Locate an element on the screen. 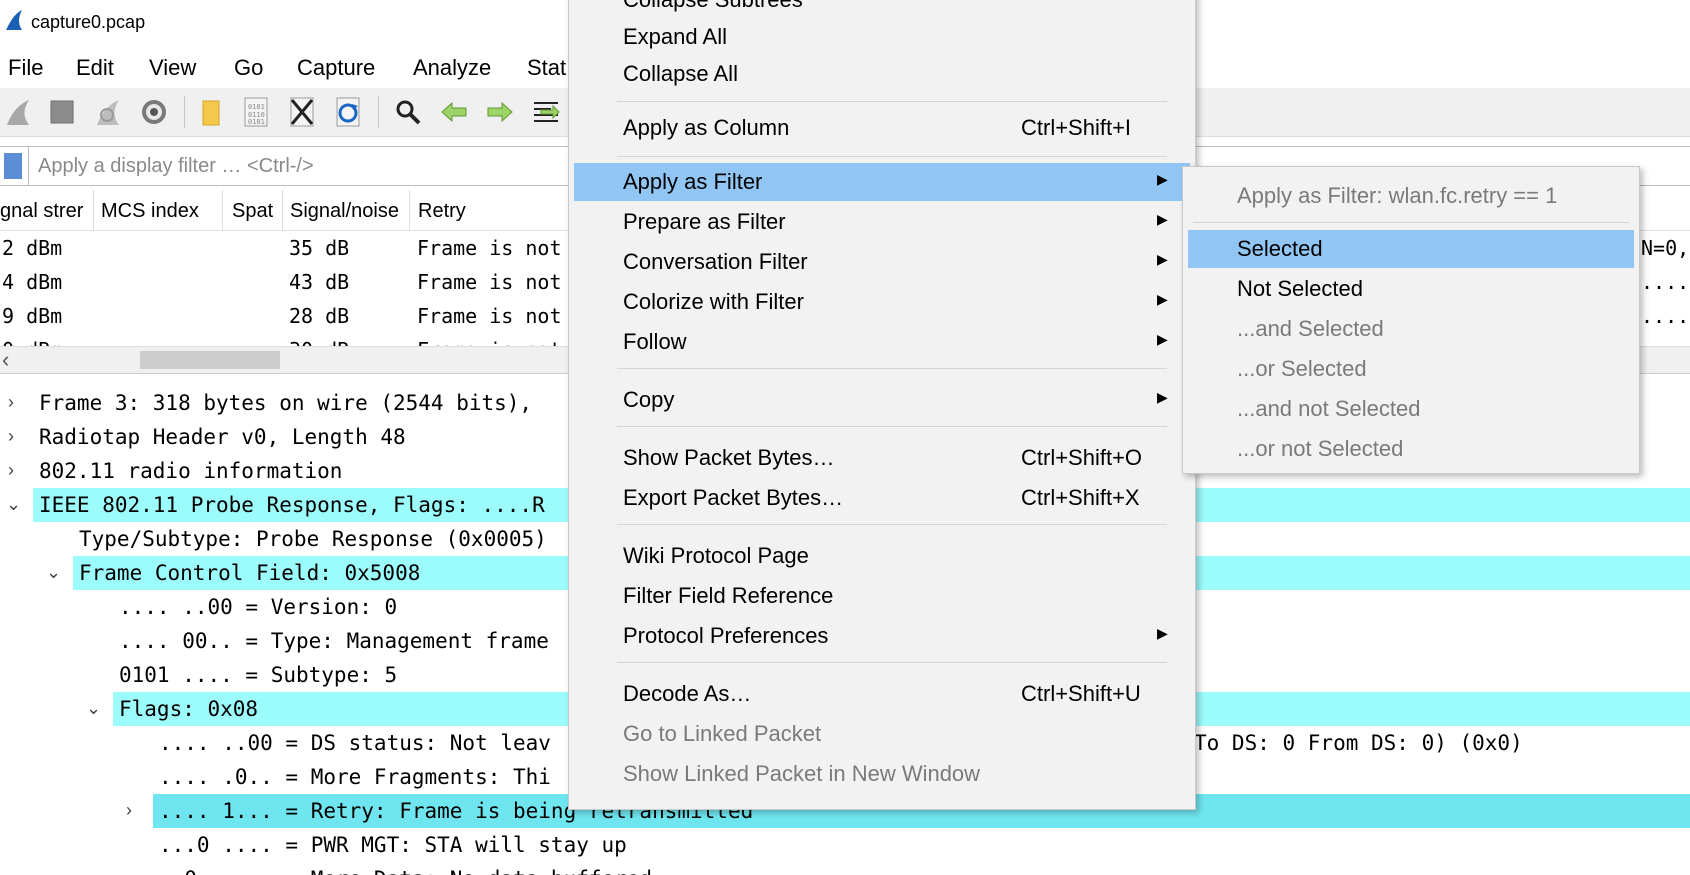  wireshark-logo-icon is located at coordinates (14, 20).